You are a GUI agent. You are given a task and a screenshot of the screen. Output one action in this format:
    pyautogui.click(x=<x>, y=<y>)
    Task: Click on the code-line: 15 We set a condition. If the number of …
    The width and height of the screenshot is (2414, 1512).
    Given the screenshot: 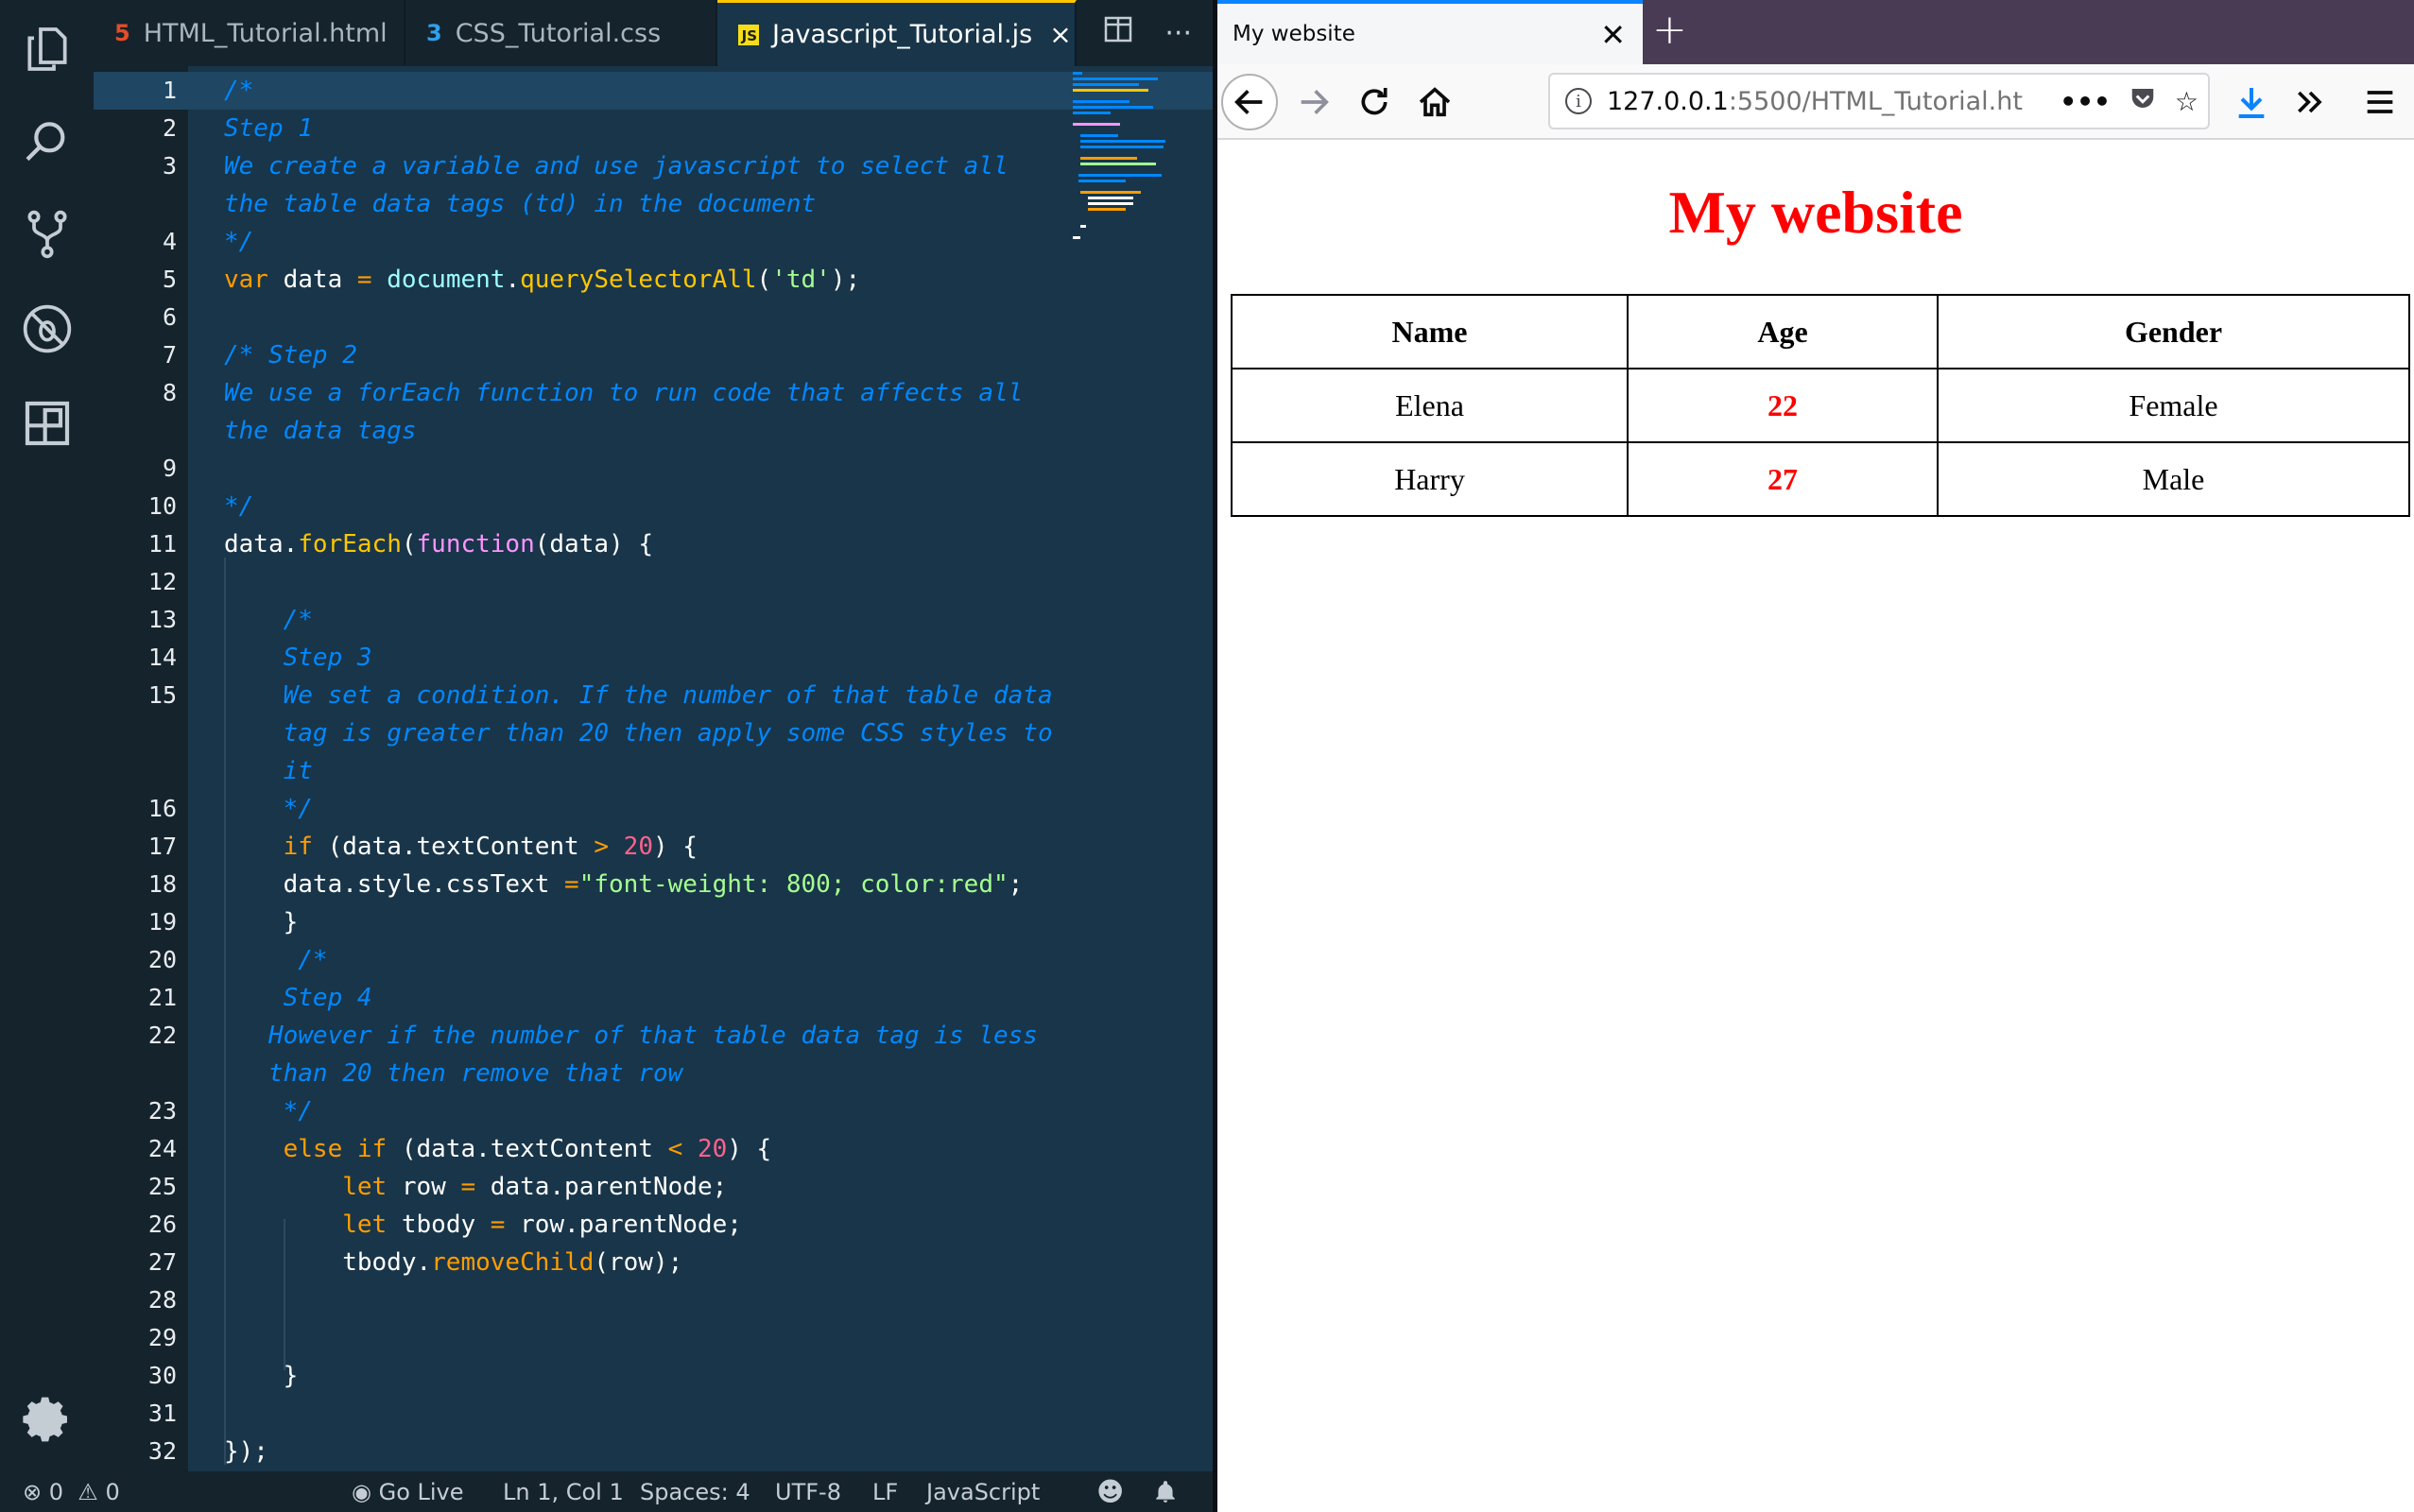 What is the action you would take?
    pyautogui.click(x=653, y=695)
    